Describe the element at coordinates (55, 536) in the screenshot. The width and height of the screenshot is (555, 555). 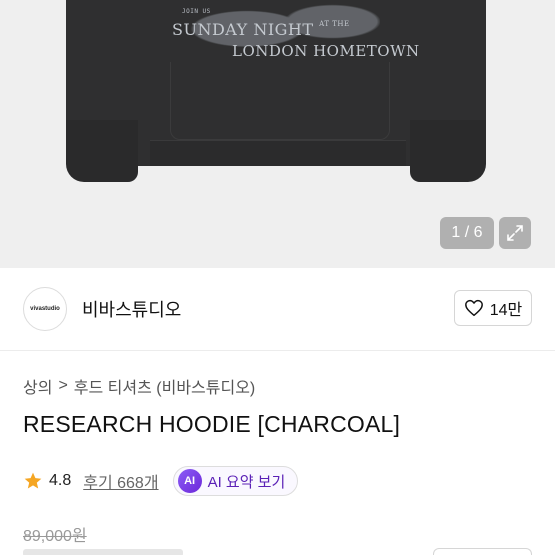
I see `original-price: 89,000원` at that location.